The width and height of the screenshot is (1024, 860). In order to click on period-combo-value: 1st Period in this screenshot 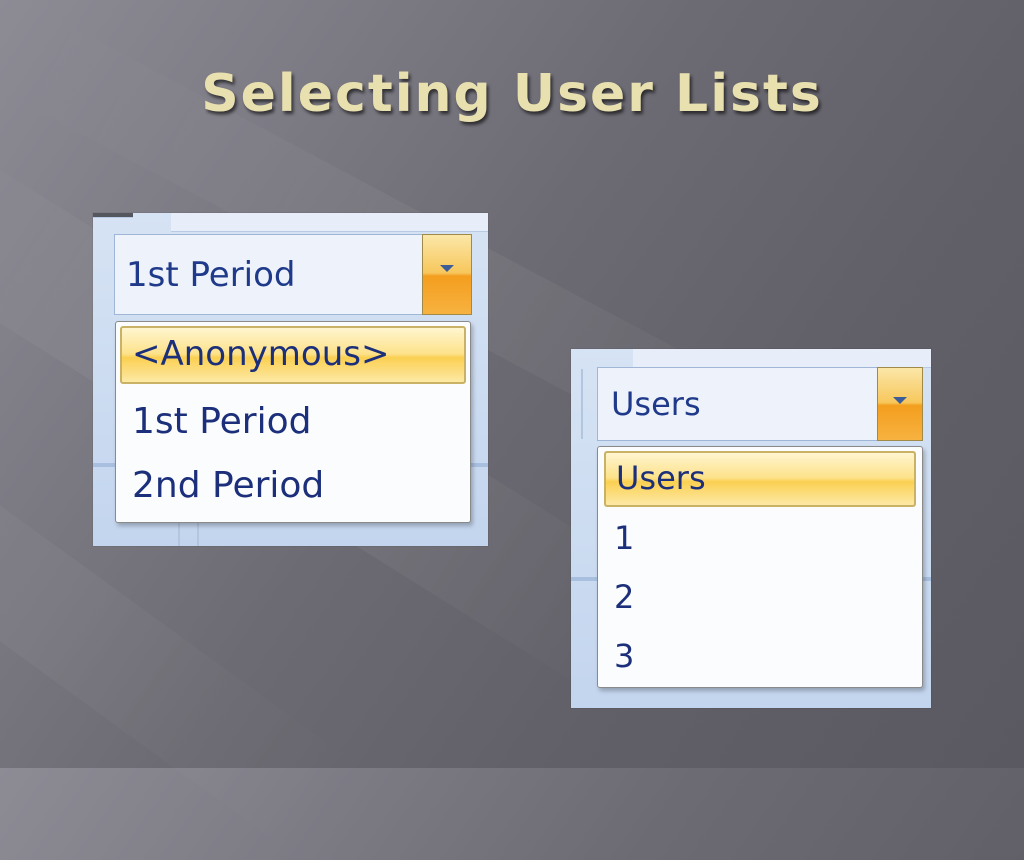, I will do `click(211, 275)`.